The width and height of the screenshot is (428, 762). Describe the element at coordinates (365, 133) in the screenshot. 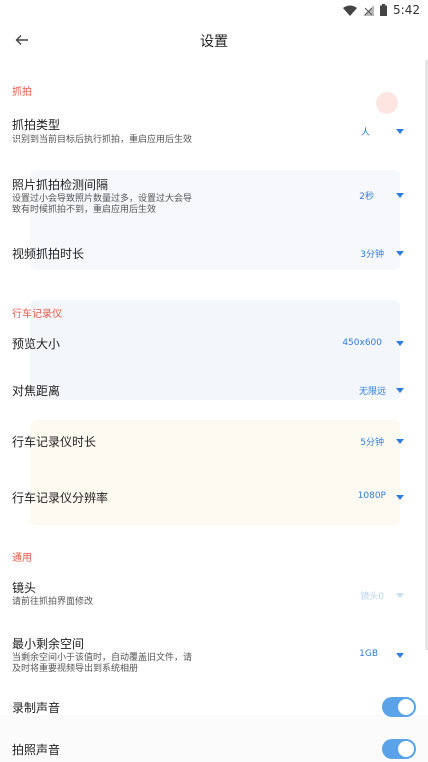

I see `setting-value: 人` at that location.